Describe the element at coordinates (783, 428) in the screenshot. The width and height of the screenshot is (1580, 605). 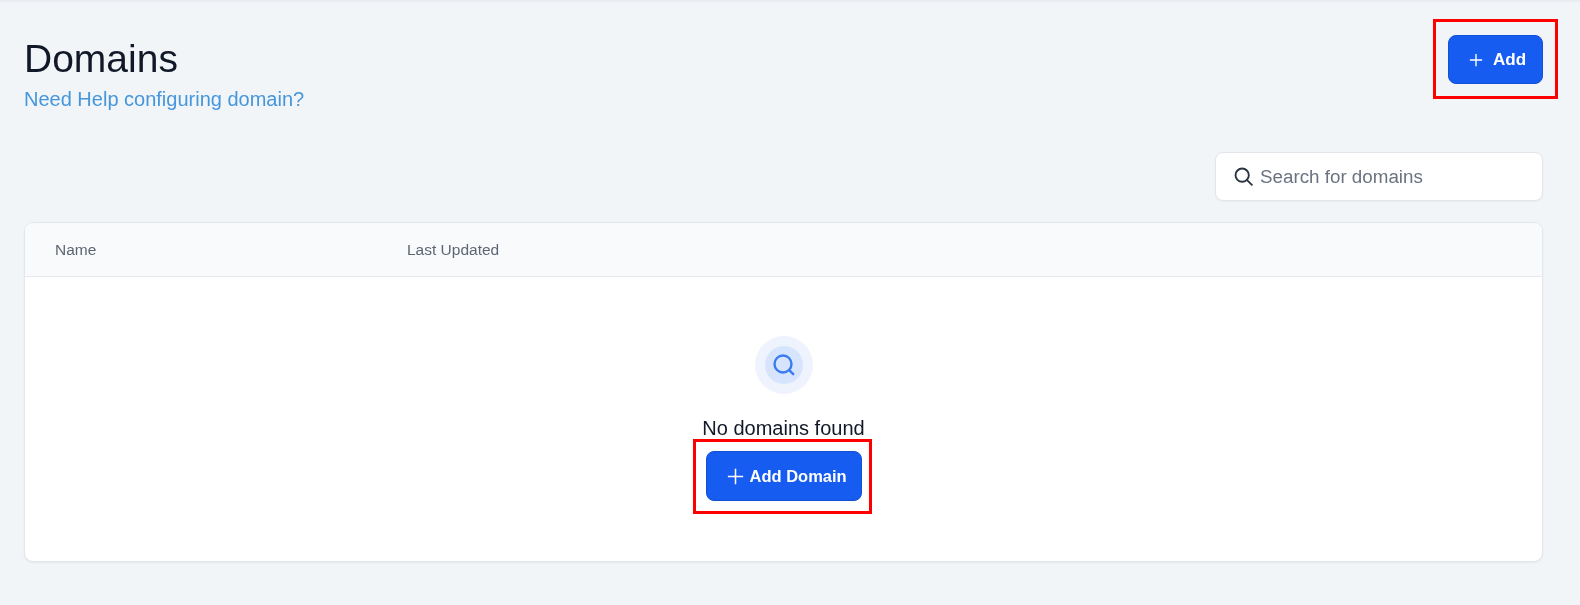
I see `empty-message: No domains found` at that location.